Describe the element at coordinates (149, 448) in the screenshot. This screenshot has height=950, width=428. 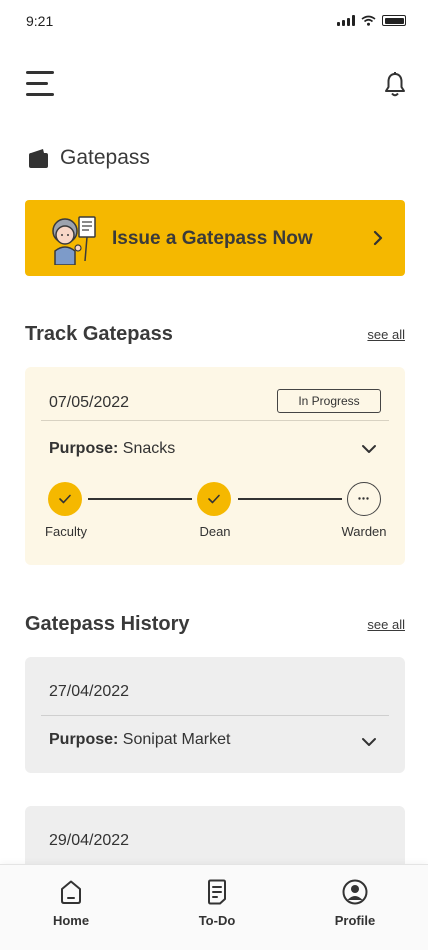
I see `purpose-value: Snacks` at that location.